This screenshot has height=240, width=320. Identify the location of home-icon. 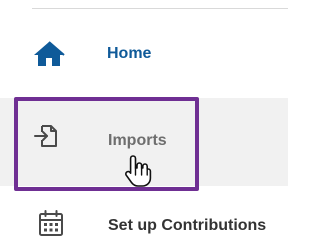
(49, 53).